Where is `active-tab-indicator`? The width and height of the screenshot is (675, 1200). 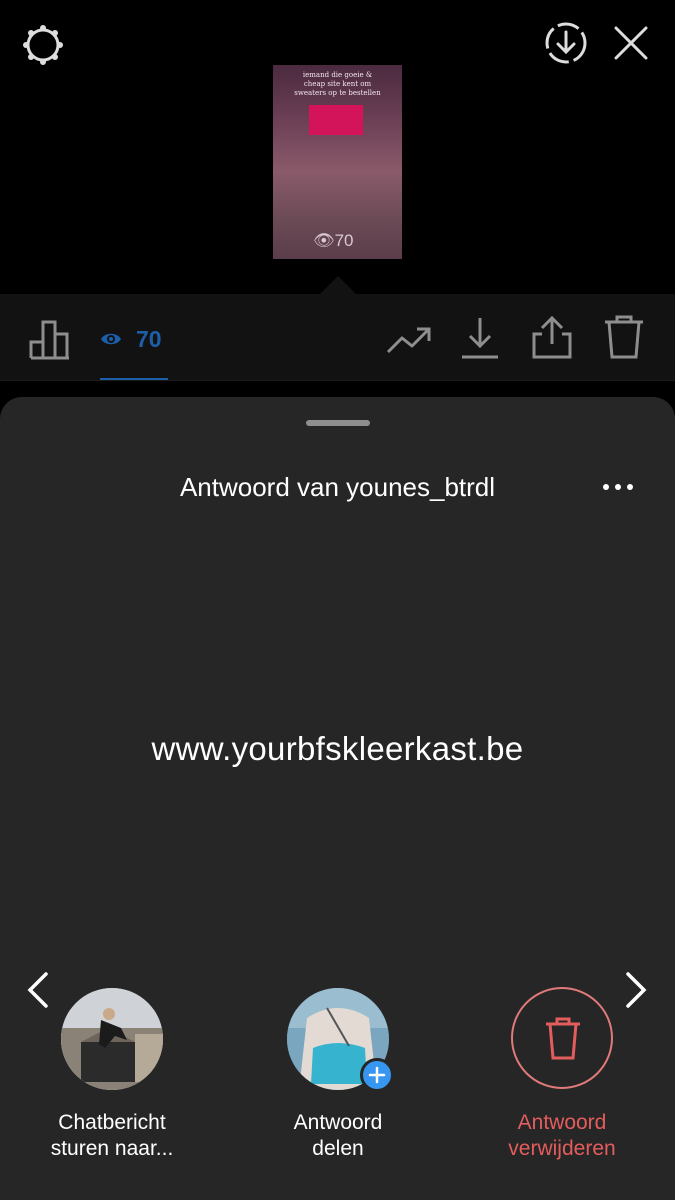
active-tab-indicator is located at coordinates (134, 379).